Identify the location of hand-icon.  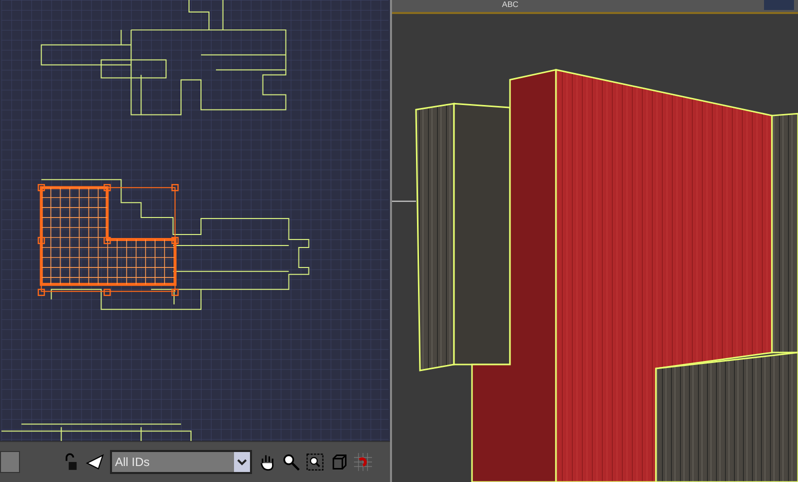
(267, 462).